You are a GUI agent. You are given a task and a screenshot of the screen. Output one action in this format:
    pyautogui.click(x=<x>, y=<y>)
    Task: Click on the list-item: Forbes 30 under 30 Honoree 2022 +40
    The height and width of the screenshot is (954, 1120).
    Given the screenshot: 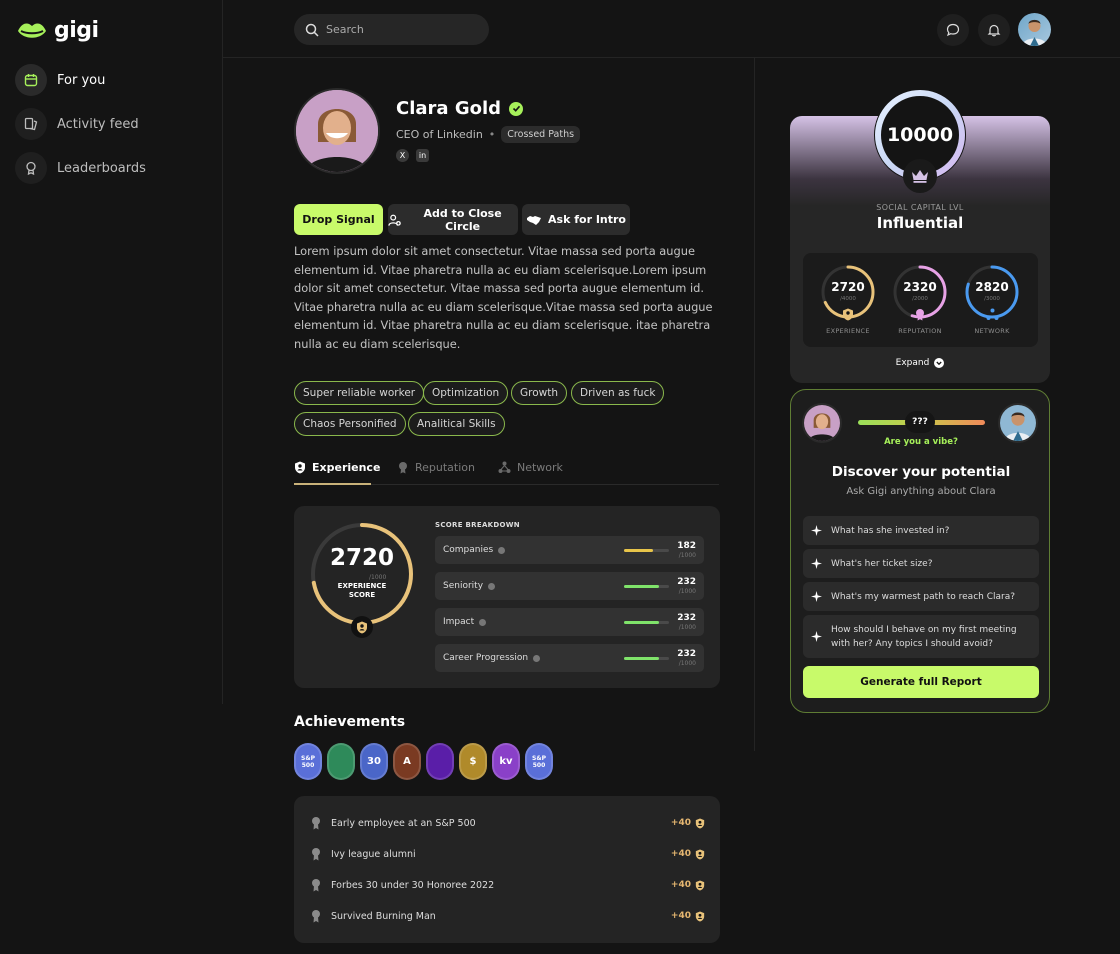 What is the action you would take?
    pyautogui.click(x=508, y=885)
    